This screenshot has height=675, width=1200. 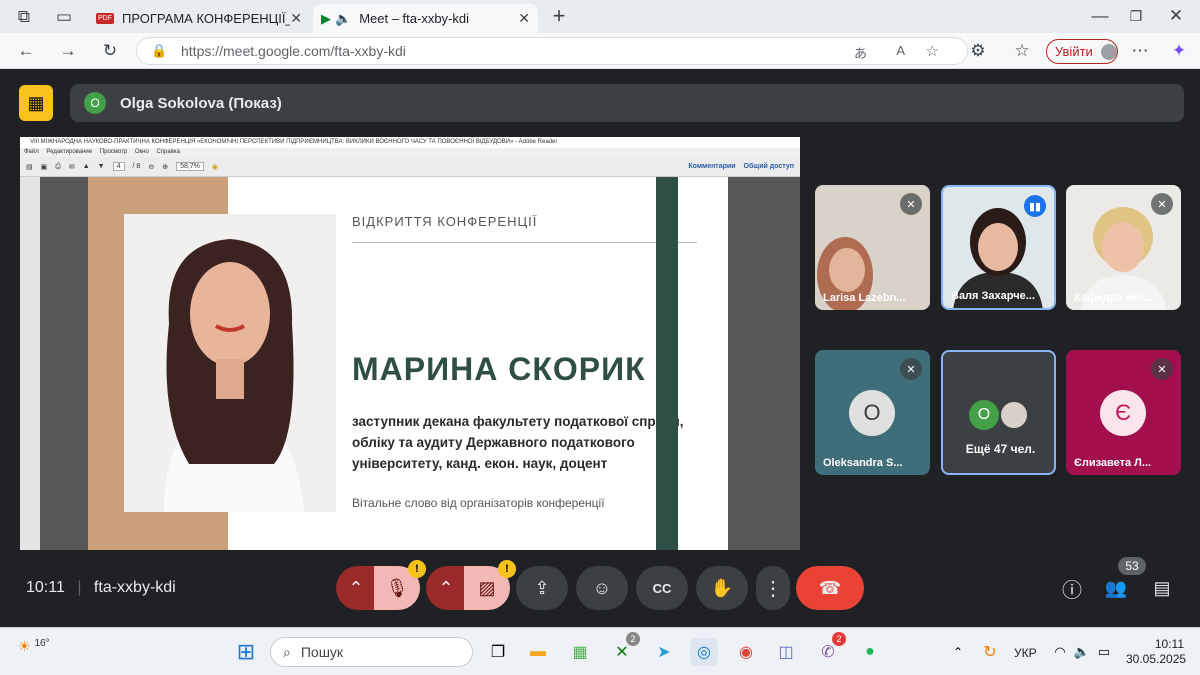 I want to click on page-number: 4, so click(x=118, y=166).